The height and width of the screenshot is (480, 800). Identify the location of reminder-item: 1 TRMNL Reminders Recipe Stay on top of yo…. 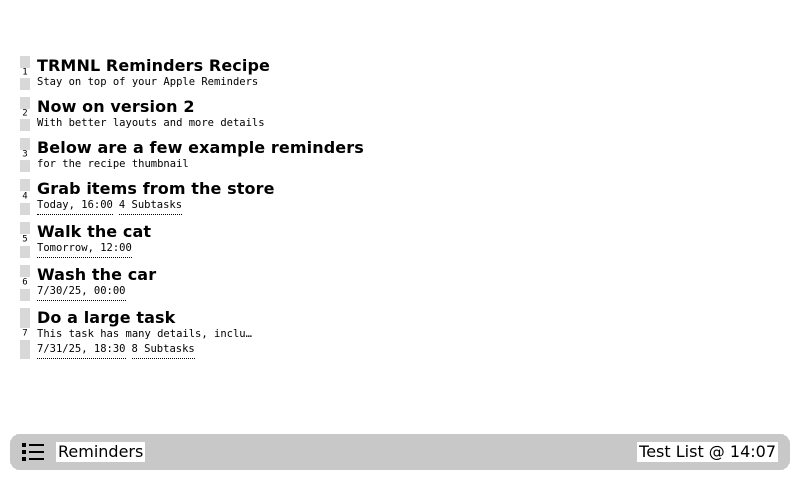
(400, 73).